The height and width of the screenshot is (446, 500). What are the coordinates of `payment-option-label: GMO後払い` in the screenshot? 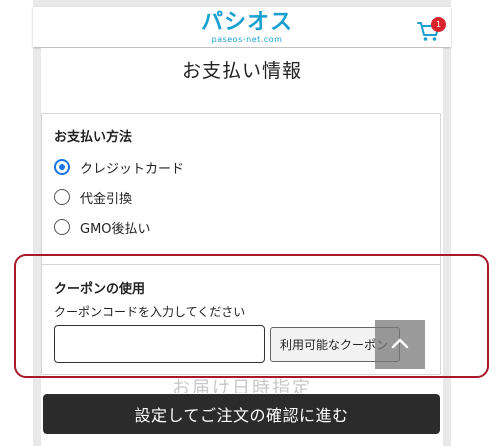 It's located at (115, 229).